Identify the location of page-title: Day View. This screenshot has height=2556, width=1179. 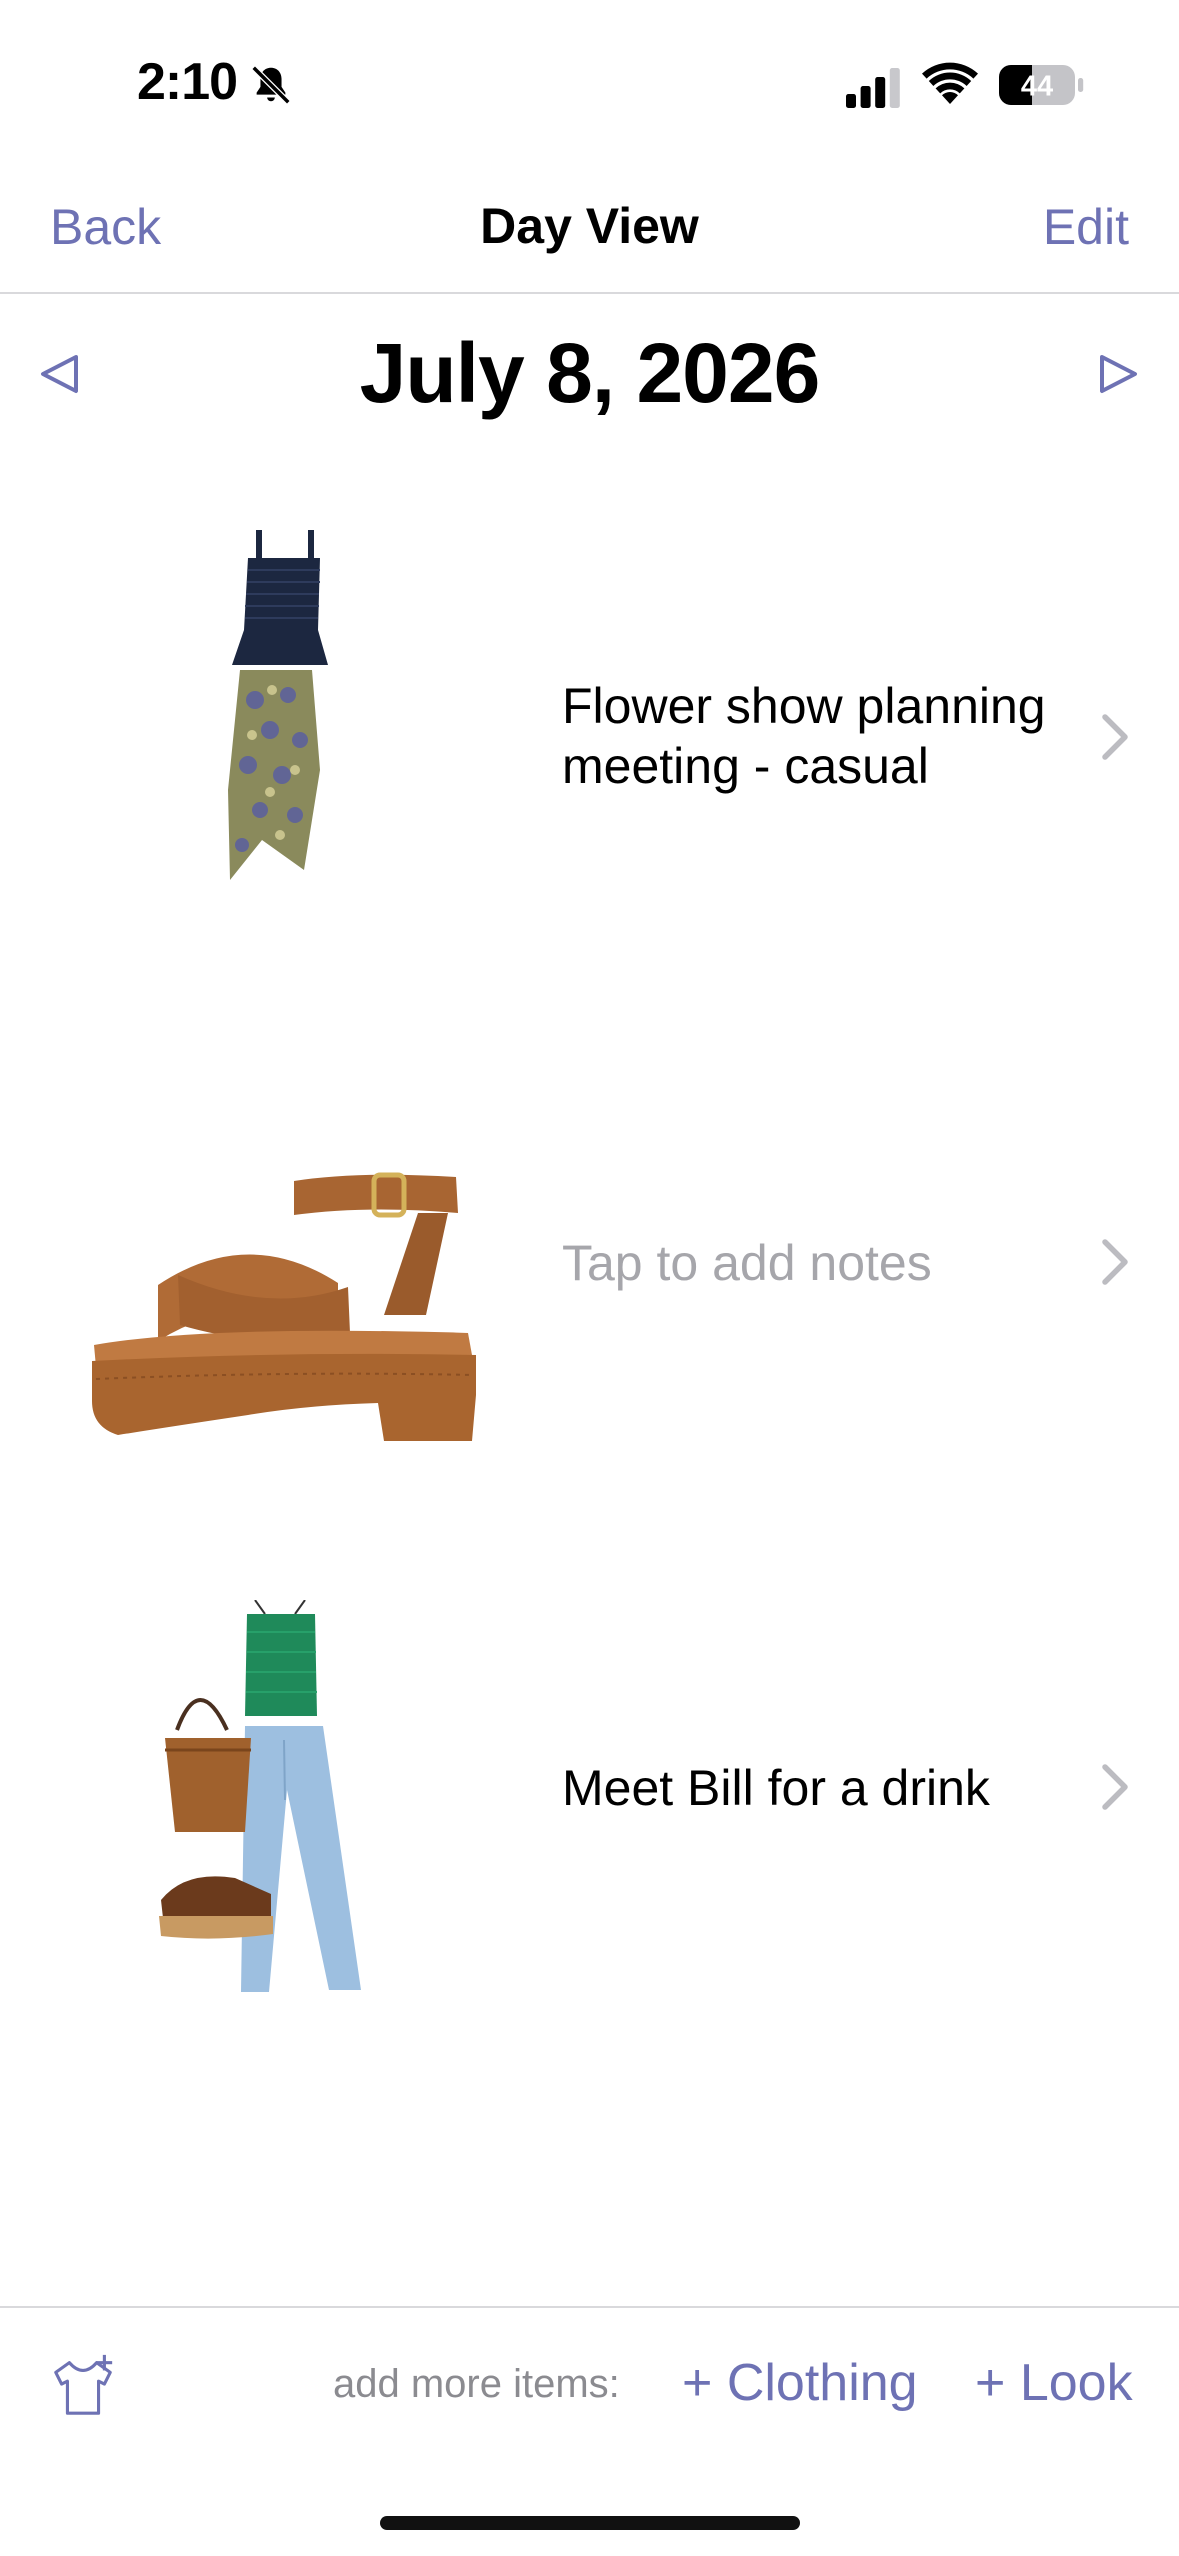
(589, 226).